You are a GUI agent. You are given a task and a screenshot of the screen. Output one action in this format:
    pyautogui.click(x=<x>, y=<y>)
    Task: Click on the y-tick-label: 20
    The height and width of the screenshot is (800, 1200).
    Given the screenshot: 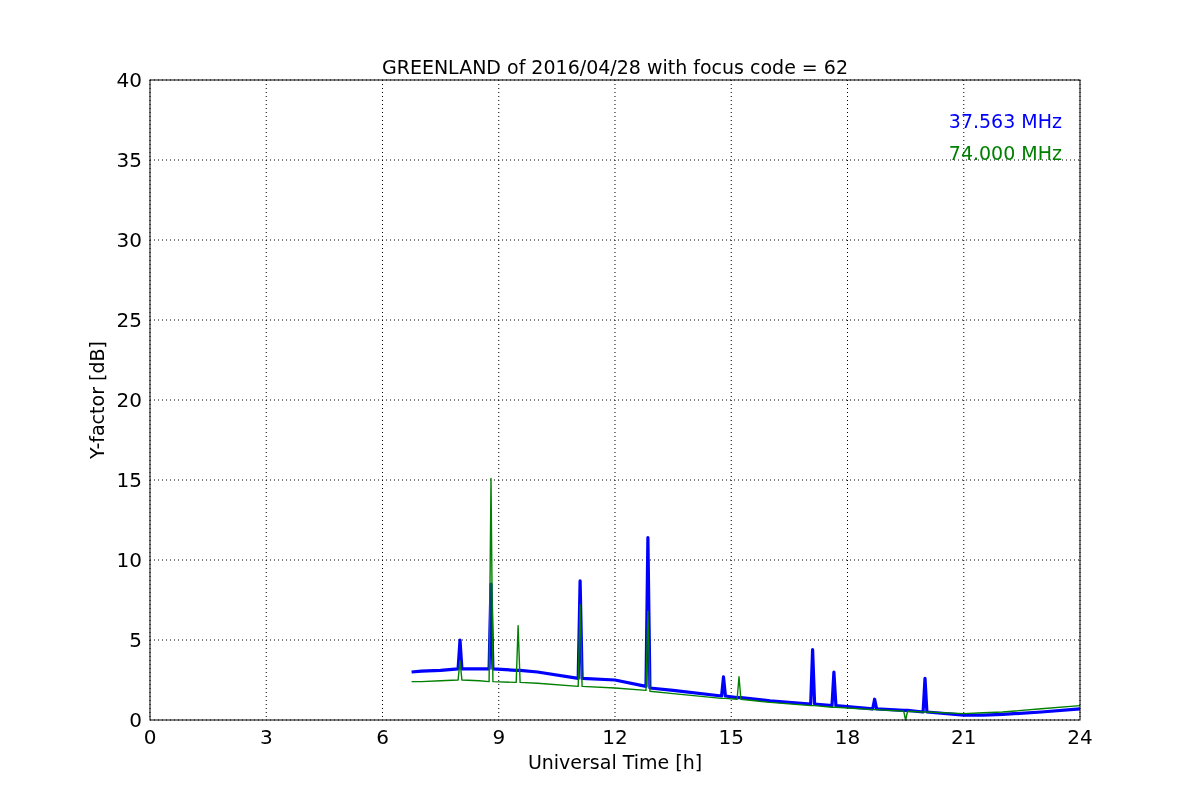 What is the action you would take?
    pyautogui.click(x=129, y=400)
    